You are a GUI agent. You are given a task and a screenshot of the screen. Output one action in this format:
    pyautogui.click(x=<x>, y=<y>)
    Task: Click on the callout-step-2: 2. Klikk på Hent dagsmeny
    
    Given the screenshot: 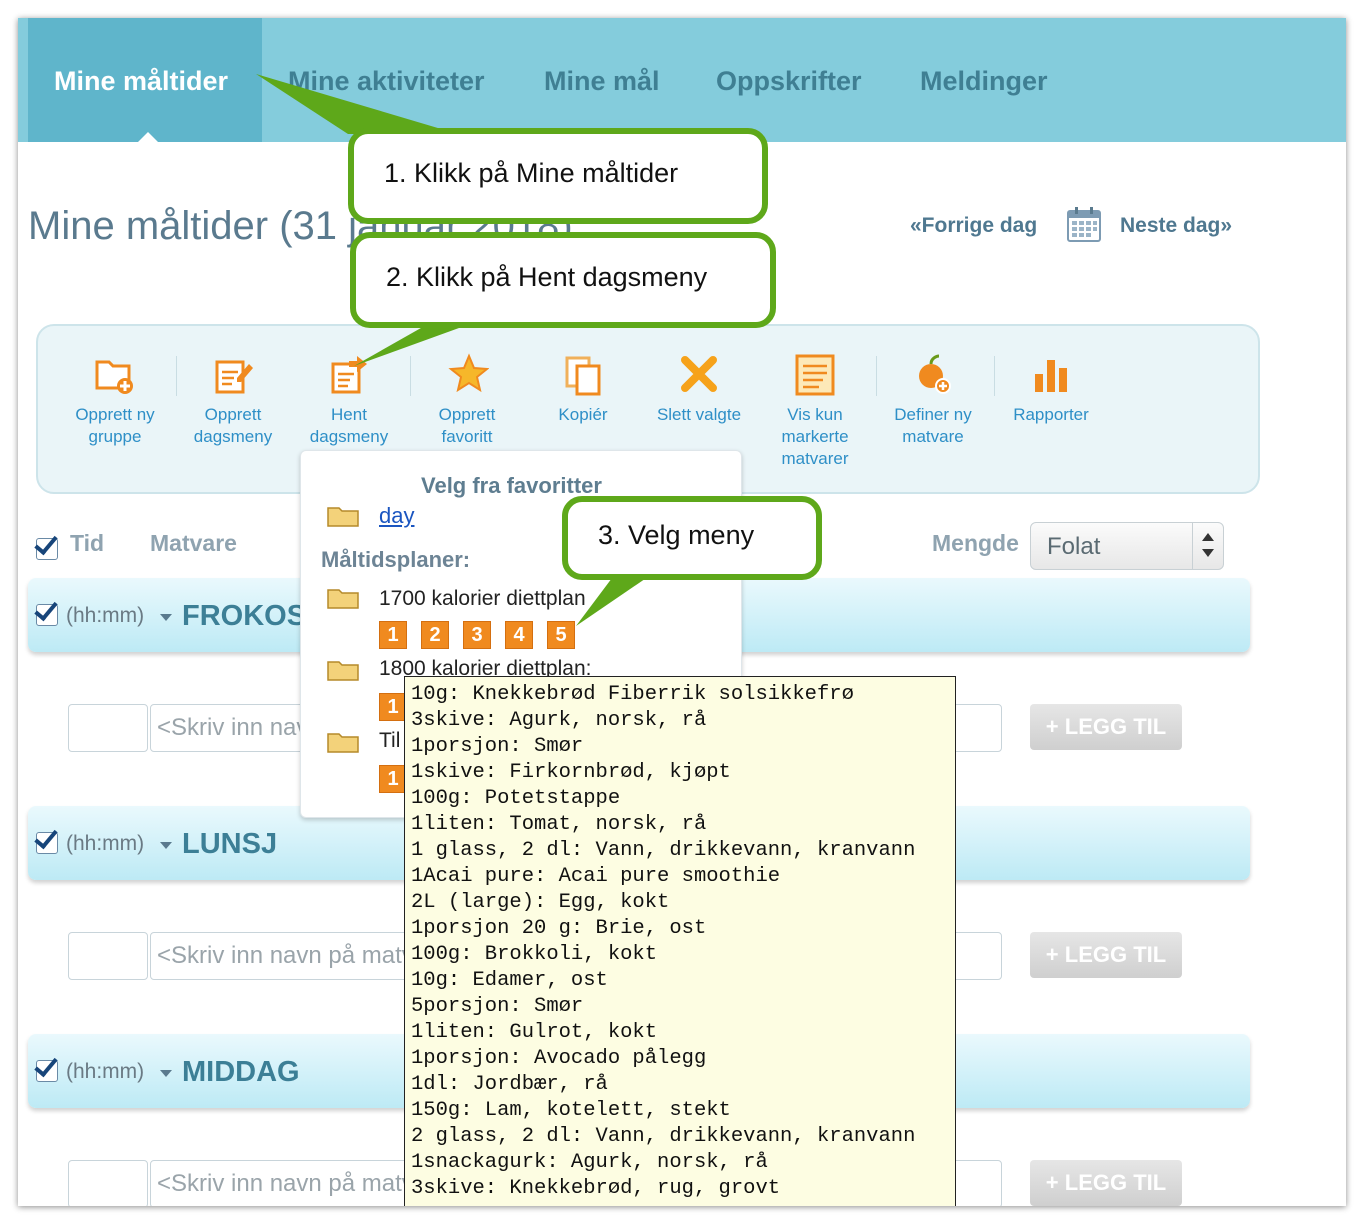 What is the action you would take?
    pyautogui.click(x=563, y=280)
    